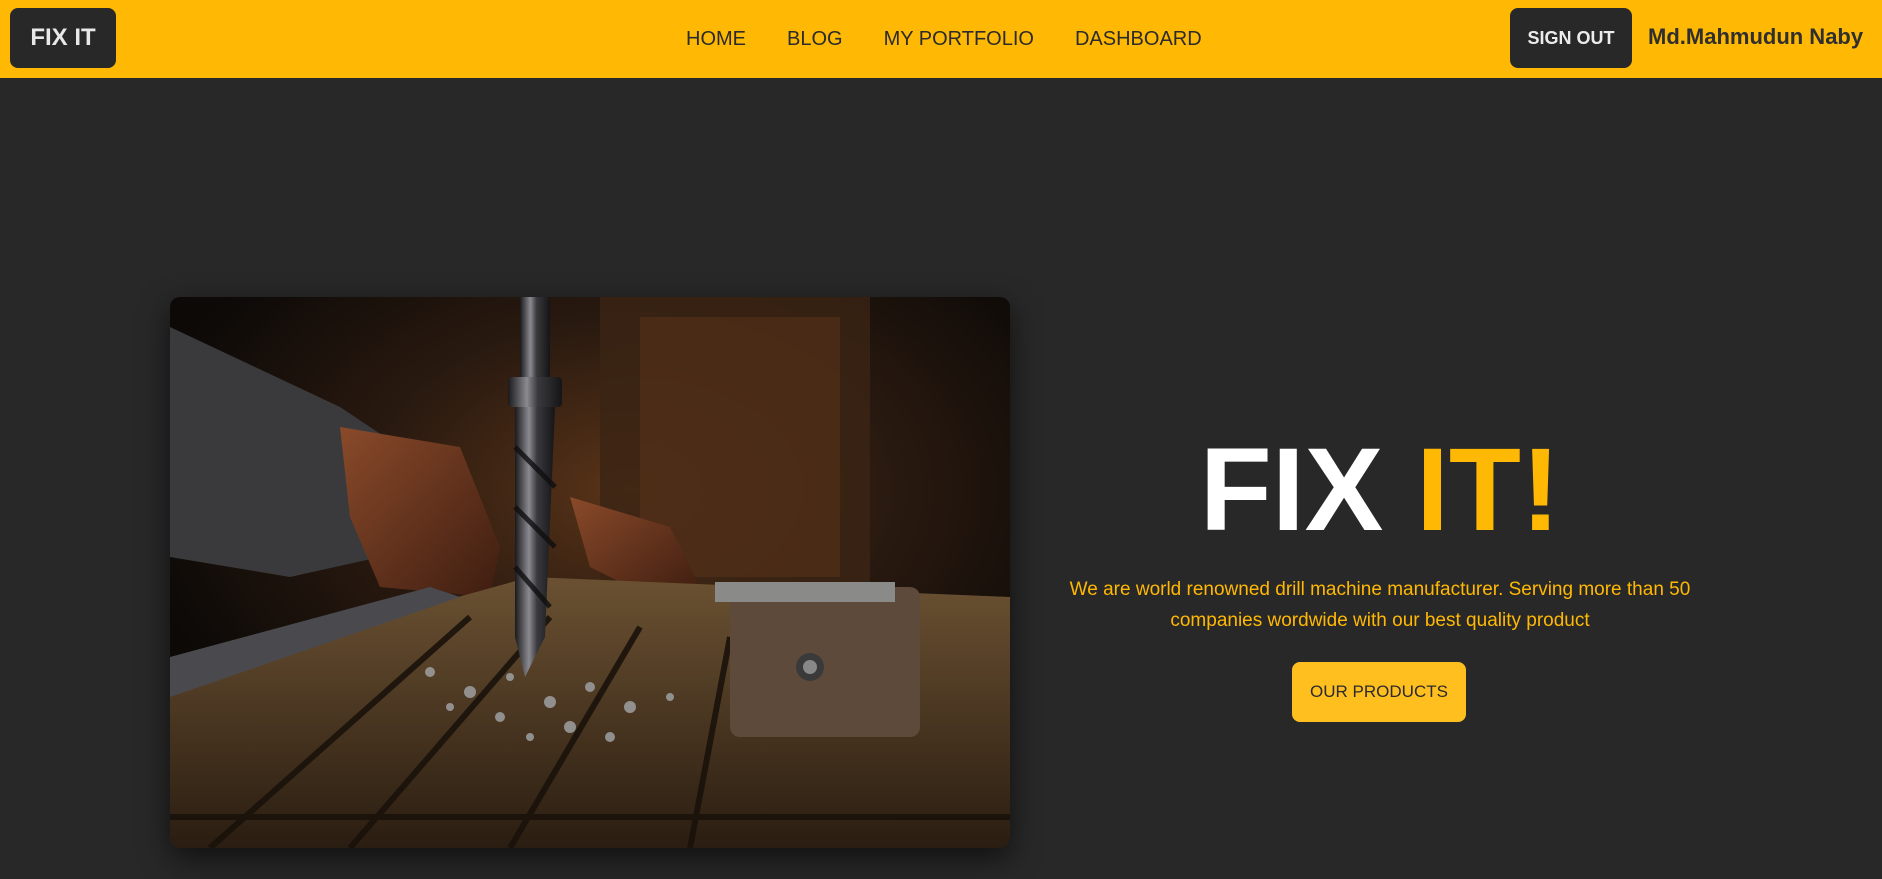  Describe the element at coordinates (1488, 490) in the screenshot. I see `hero-title-part2: IT!` at that location.